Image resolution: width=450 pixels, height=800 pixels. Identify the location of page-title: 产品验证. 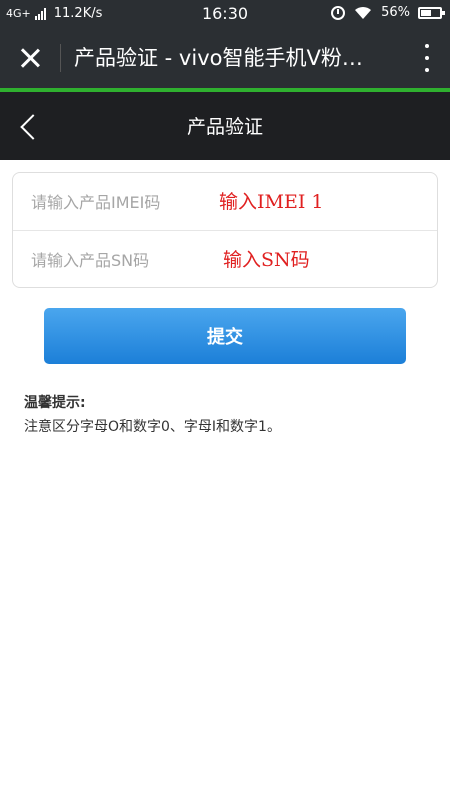
(224, 127).